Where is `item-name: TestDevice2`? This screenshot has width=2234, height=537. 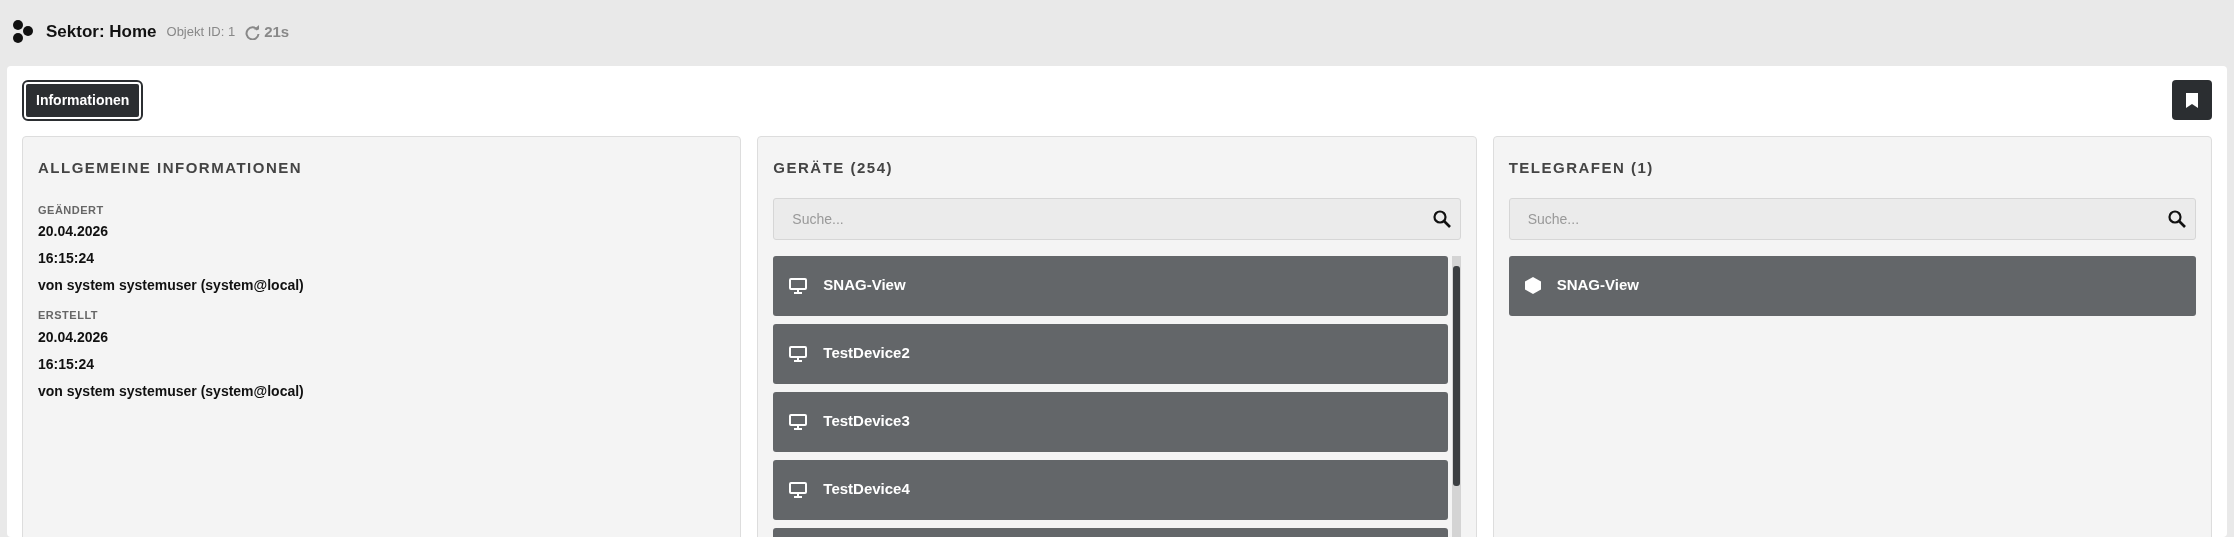
item-name: TestDevice2 is located at coordinates (866, 353).